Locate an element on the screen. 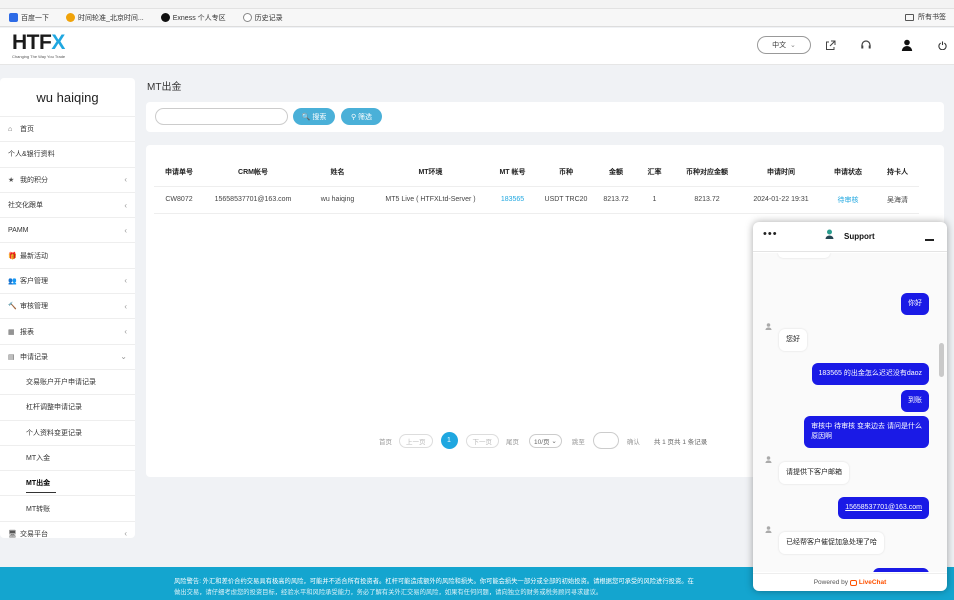  jump-label: 跳至 is located at coordinates (578, 442).